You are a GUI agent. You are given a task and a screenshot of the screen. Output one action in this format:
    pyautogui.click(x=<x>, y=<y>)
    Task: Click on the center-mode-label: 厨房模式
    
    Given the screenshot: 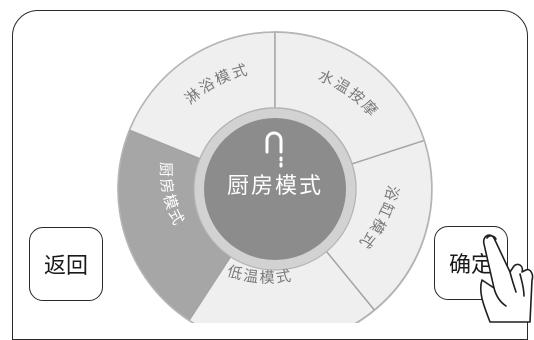 What is the action you would take?
    pyautogui.click(x=275, y=186)
    